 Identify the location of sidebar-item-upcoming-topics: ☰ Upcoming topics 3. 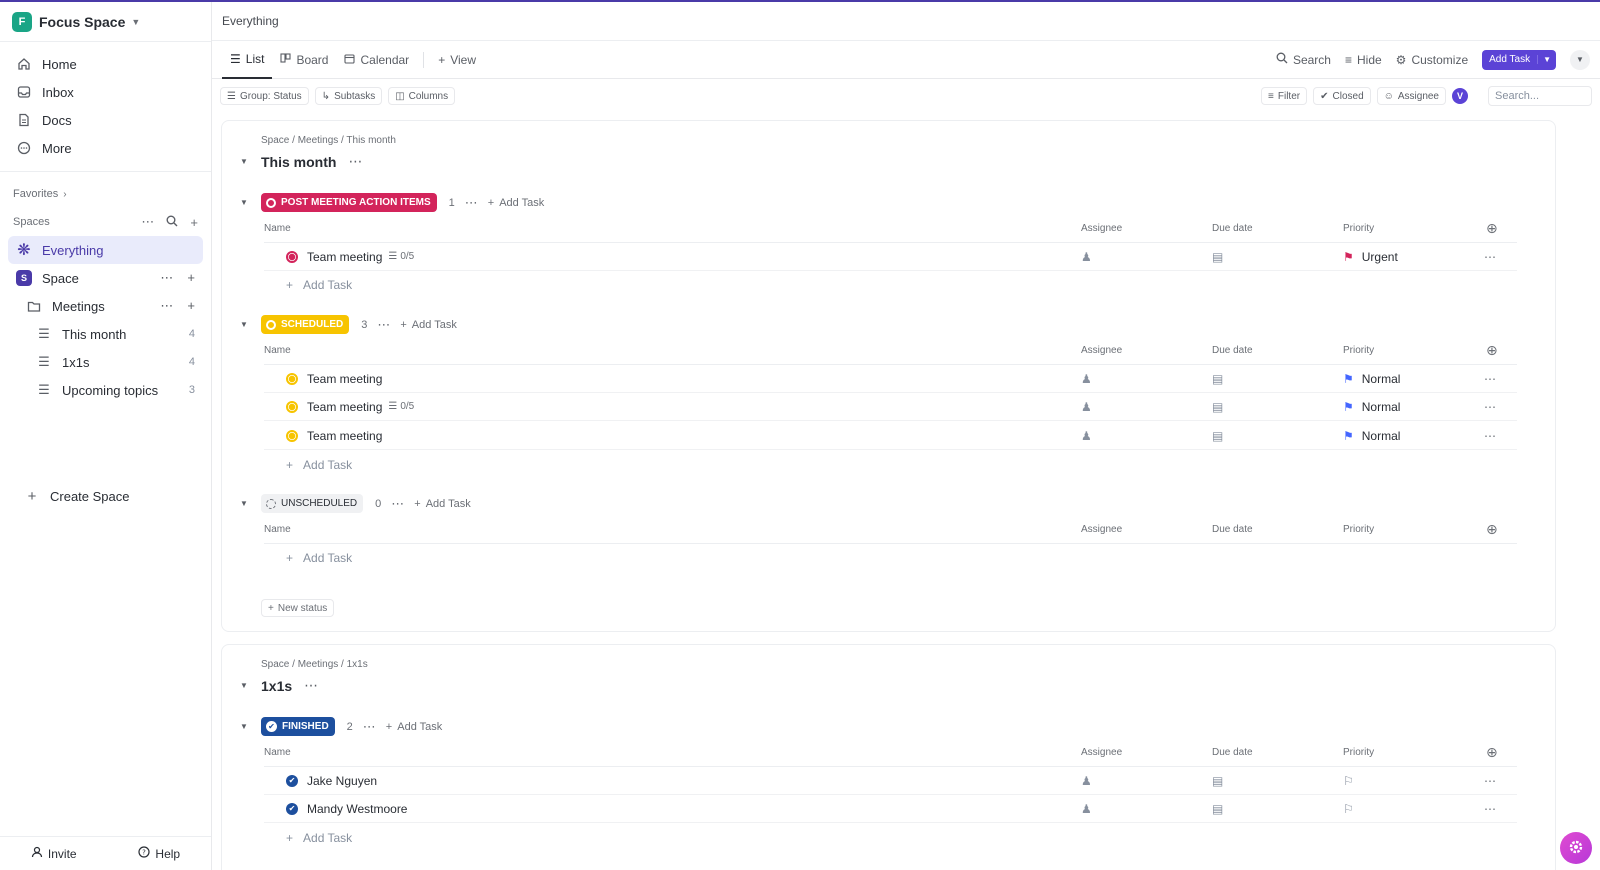
(105, 390).